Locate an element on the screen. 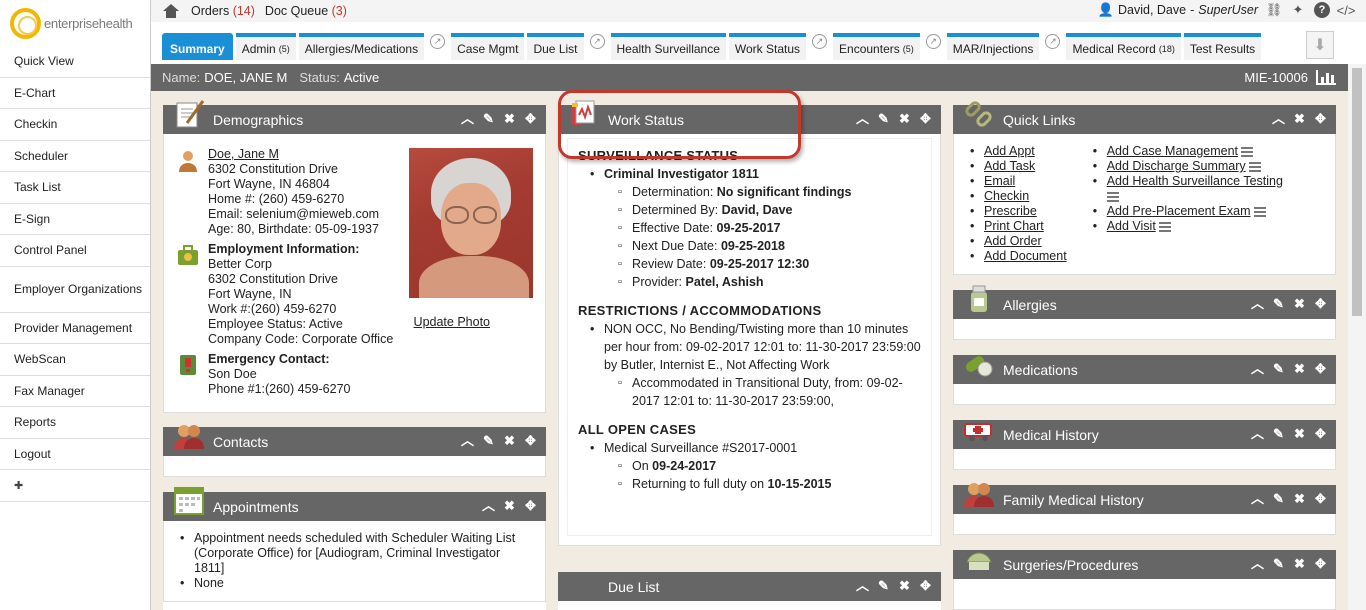 The width and height of the screenshot is (1366, 610). tab-encounters: Encounters (5) is located at coordinates (876, 46).